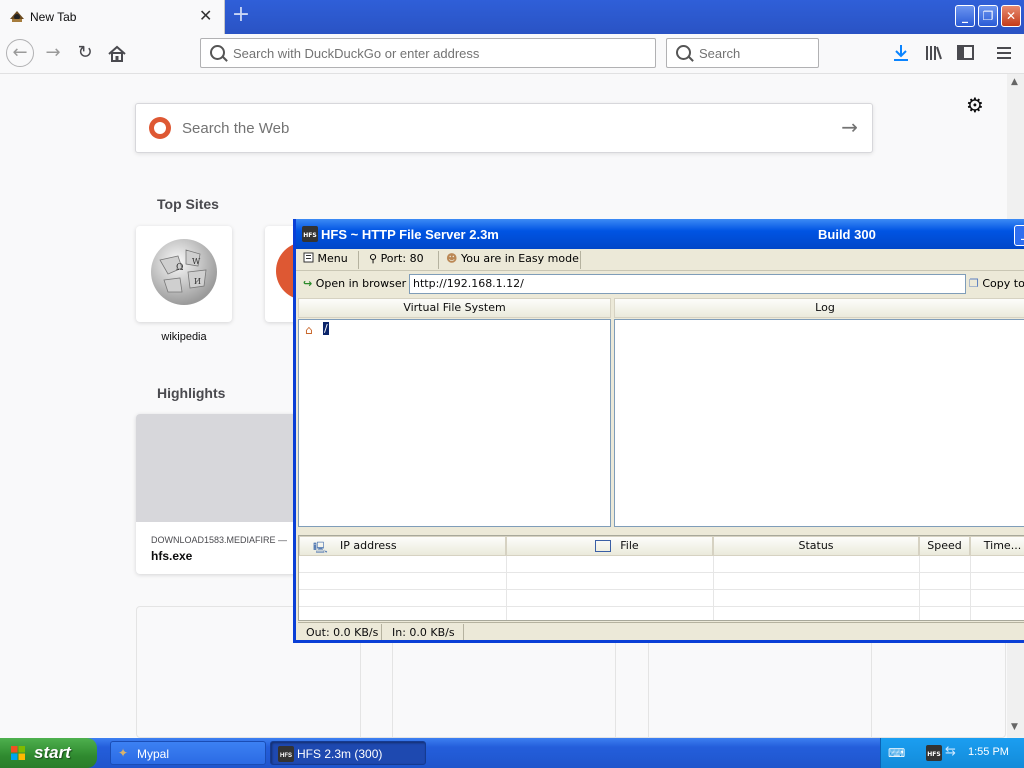  Describe the element at coordinates (965, 16) in the screenshot. I see `window-minimize-button: _` at that location.